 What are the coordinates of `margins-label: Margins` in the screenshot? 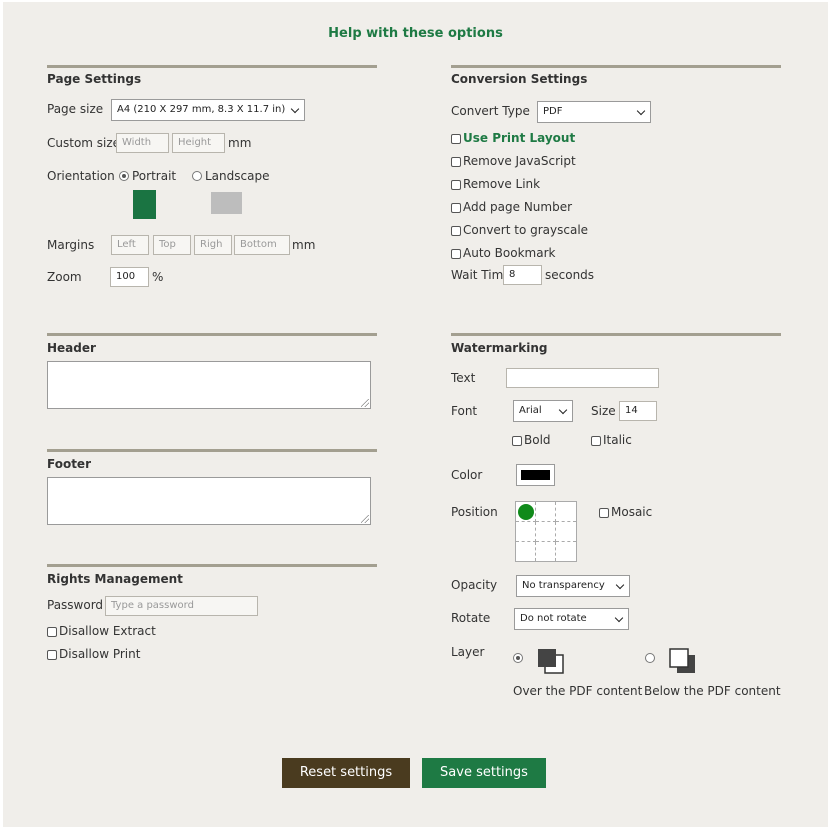 It's located at (71, 245).